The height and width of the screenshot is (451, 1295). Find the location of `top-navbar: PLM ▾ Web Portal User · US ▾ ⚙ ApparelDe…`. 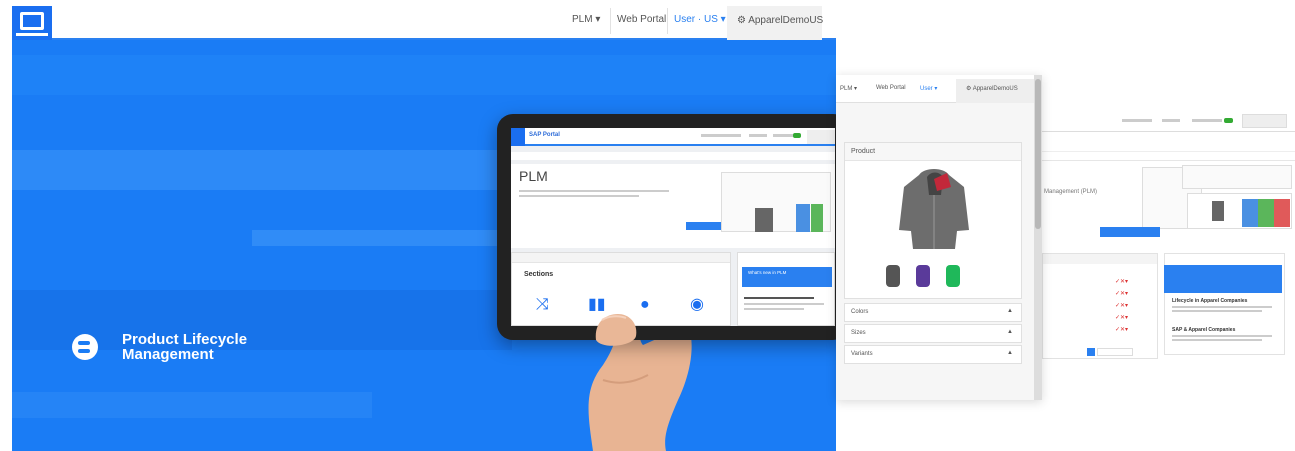

top-navbar: PLM ▾ Web Portal User · US ▾ ⚙ ApparelDe… is located at coordinates (424, 20).